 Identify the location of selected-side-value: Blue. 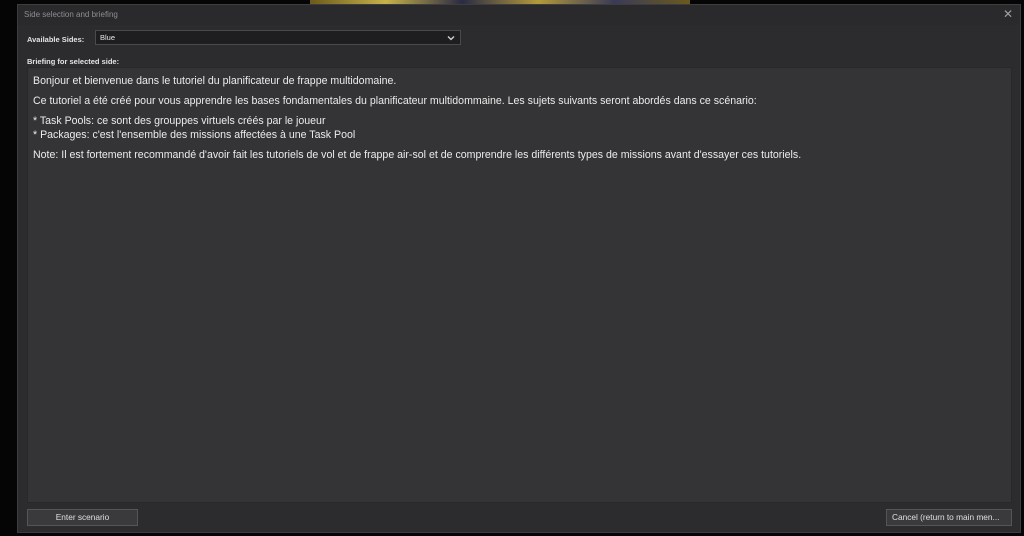
(108, 37).